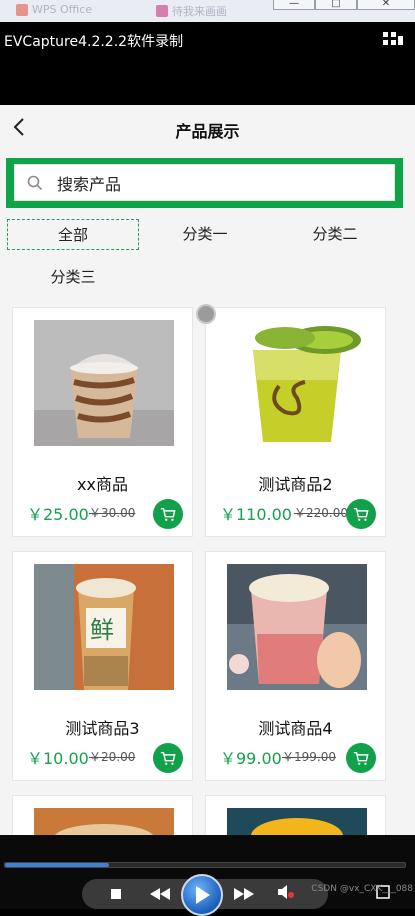 This screenshot has width=415, height=916. Describe the element at coordinates (94, 42) in the screenshot. I see `recorder-title: EVCapture4.2.2.2软件录制` at that location.